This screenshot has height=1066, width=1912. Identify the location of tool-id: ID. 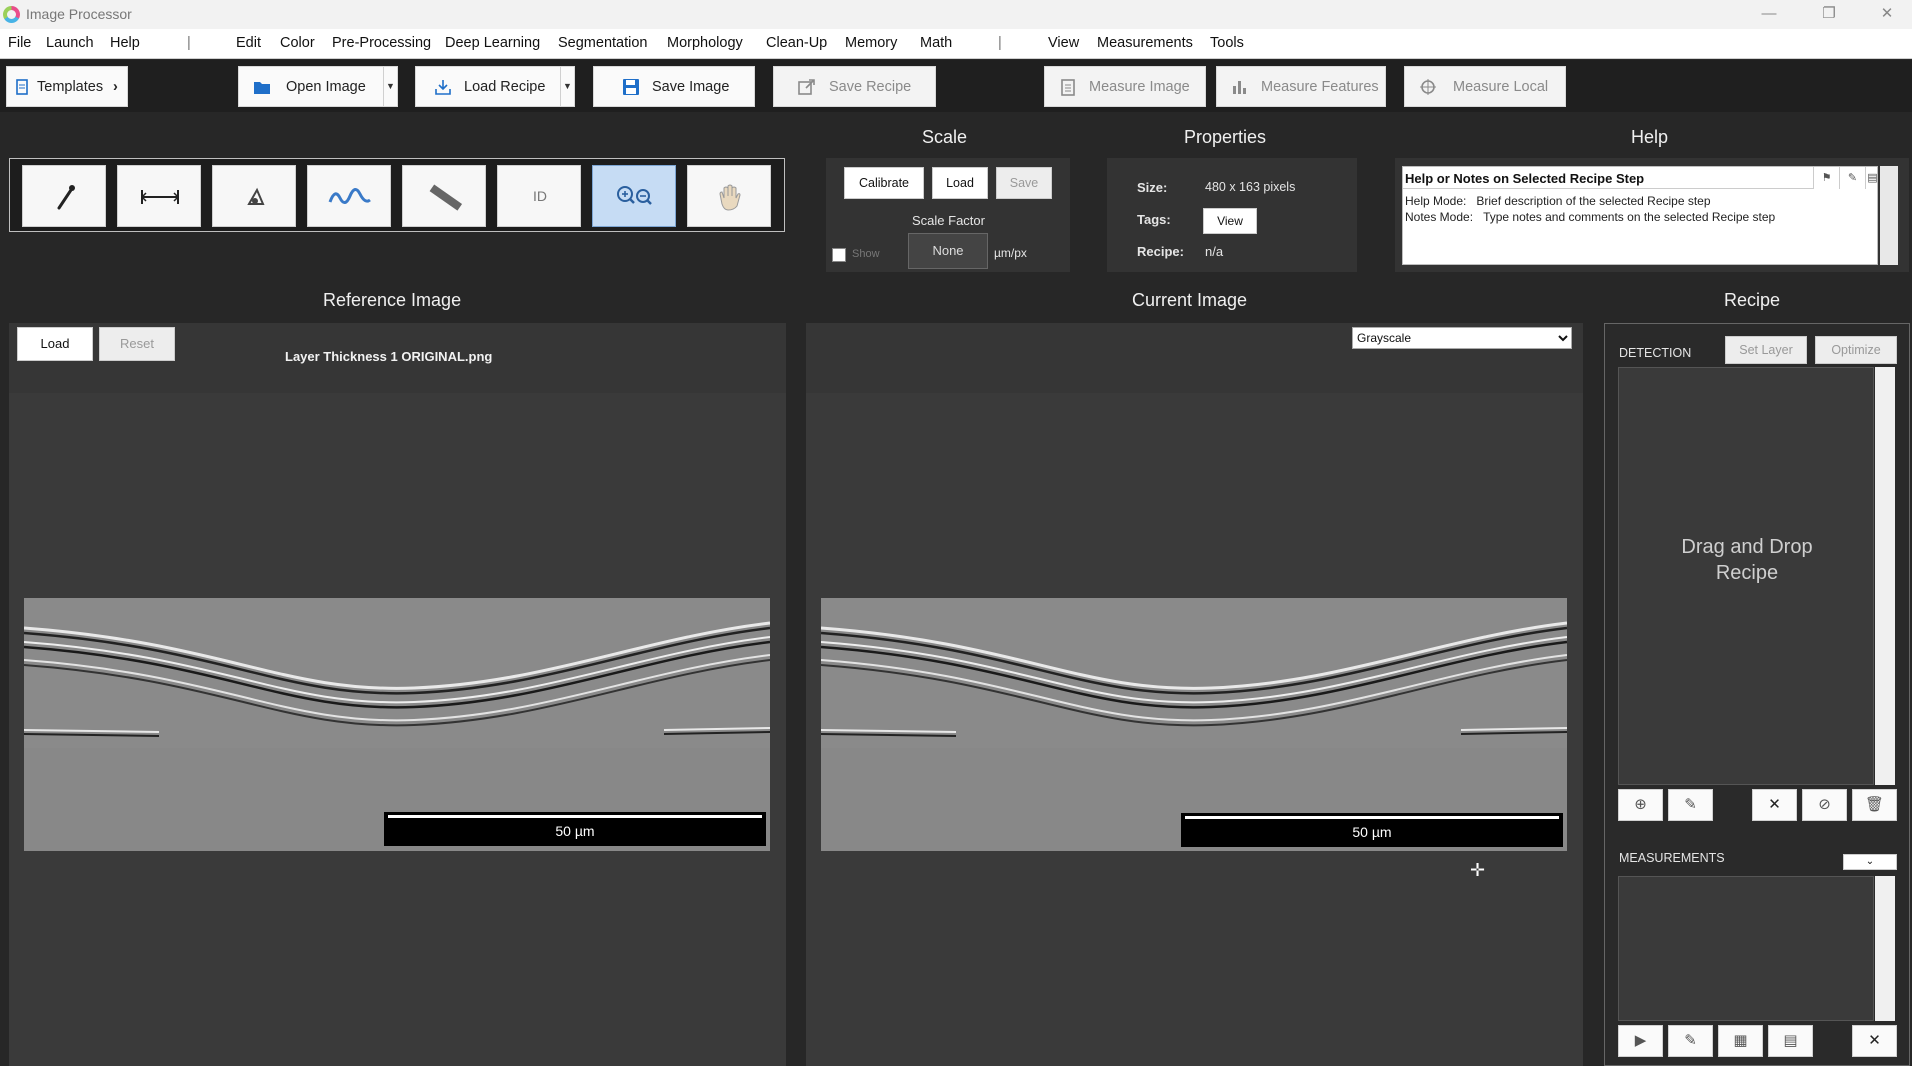
(539, 196).